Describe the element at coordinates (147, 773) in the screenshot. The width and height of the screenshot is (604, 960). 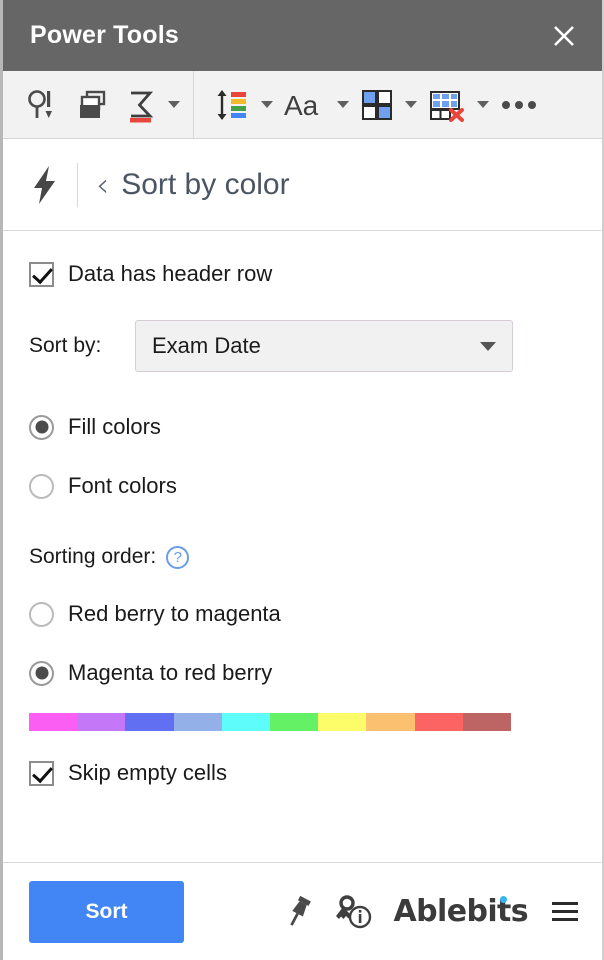
I see `skip-empty-cells-label: Skip empty cells` at that location.